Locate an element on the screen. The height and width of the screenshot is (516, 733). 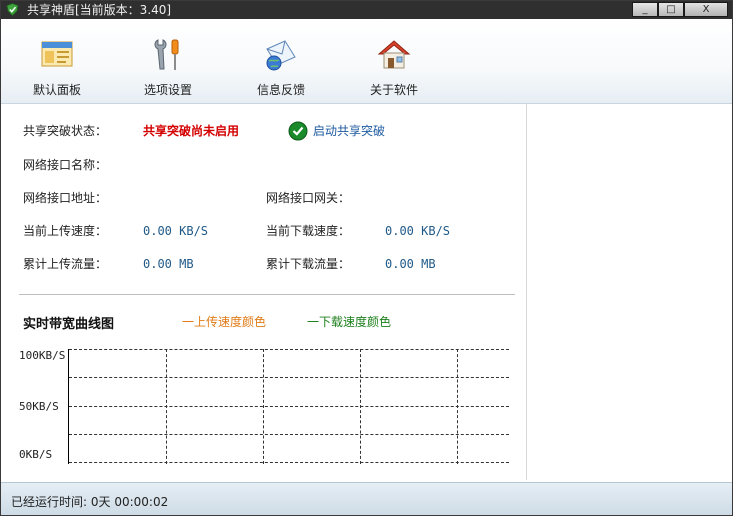
house-icon is located at coordinates (394, 54).